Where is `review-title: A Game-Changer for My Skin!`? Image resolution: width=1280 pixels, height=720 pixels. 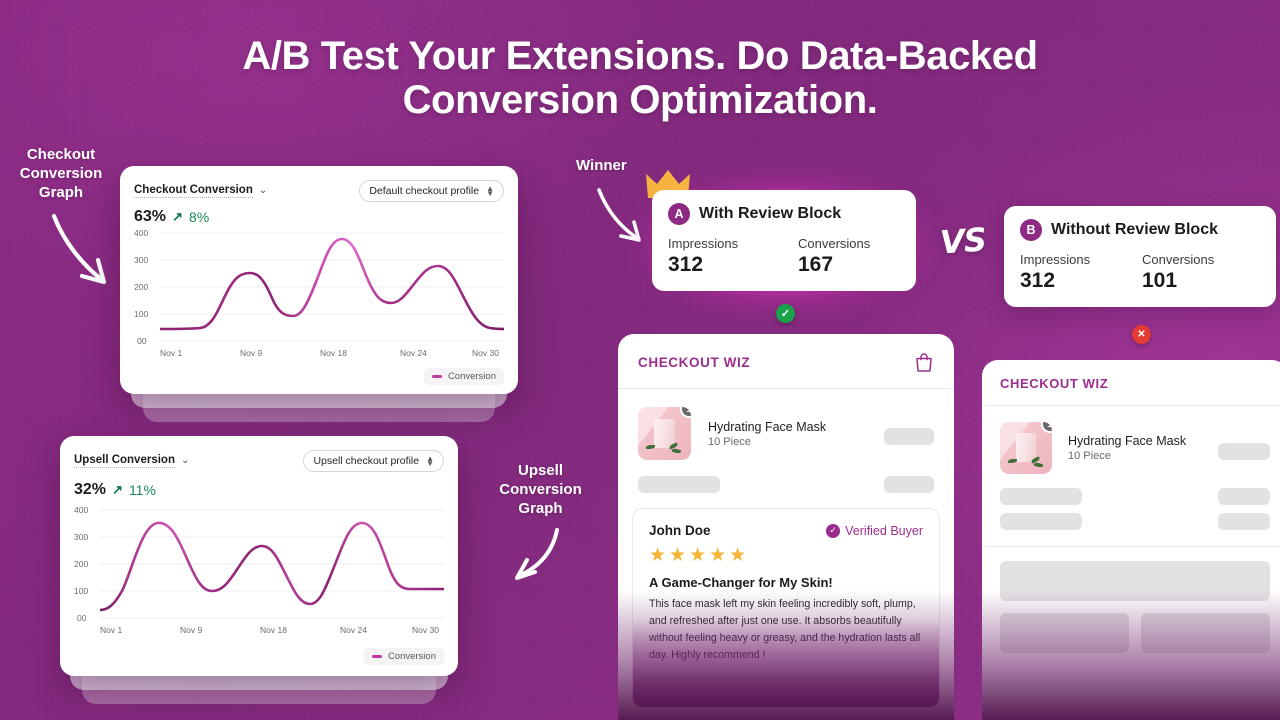
review-title: A Game-Changer for My Skin! is located at coordinates (741, 582).